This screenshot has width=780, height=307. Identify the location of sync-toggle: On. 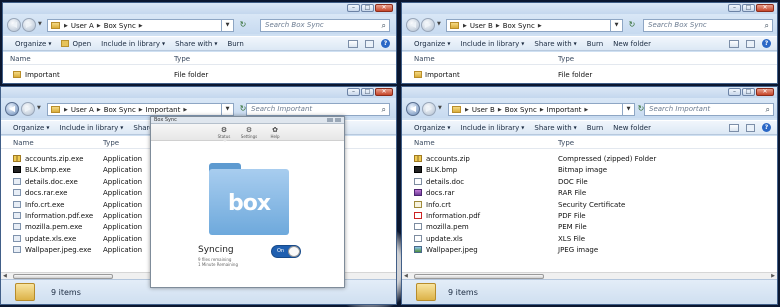
(286, 251).